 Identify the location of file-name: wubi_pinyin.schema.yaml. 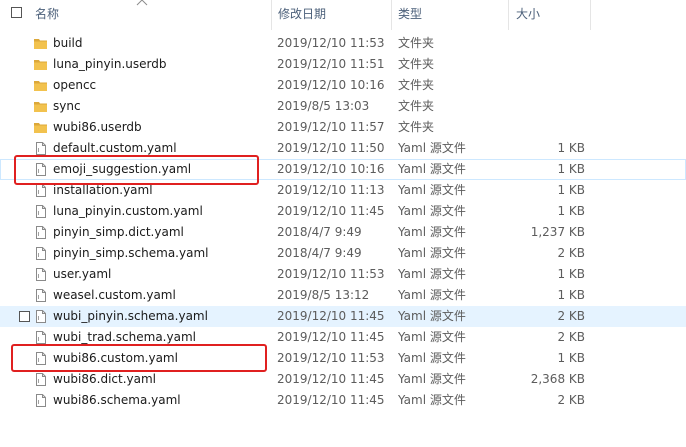
(130, 316).